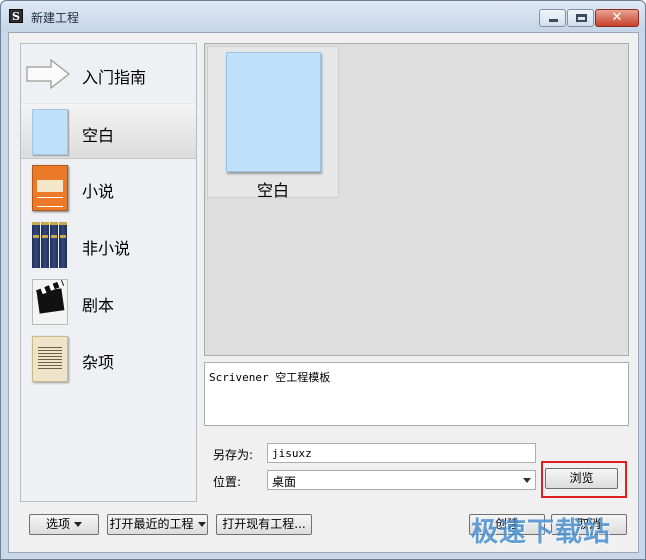 The width and height of the screenshot is (646, 560). Describe the element at coordinates (233, 455) in the screenshot. I see `save-as-label: 另存为:` at that location.